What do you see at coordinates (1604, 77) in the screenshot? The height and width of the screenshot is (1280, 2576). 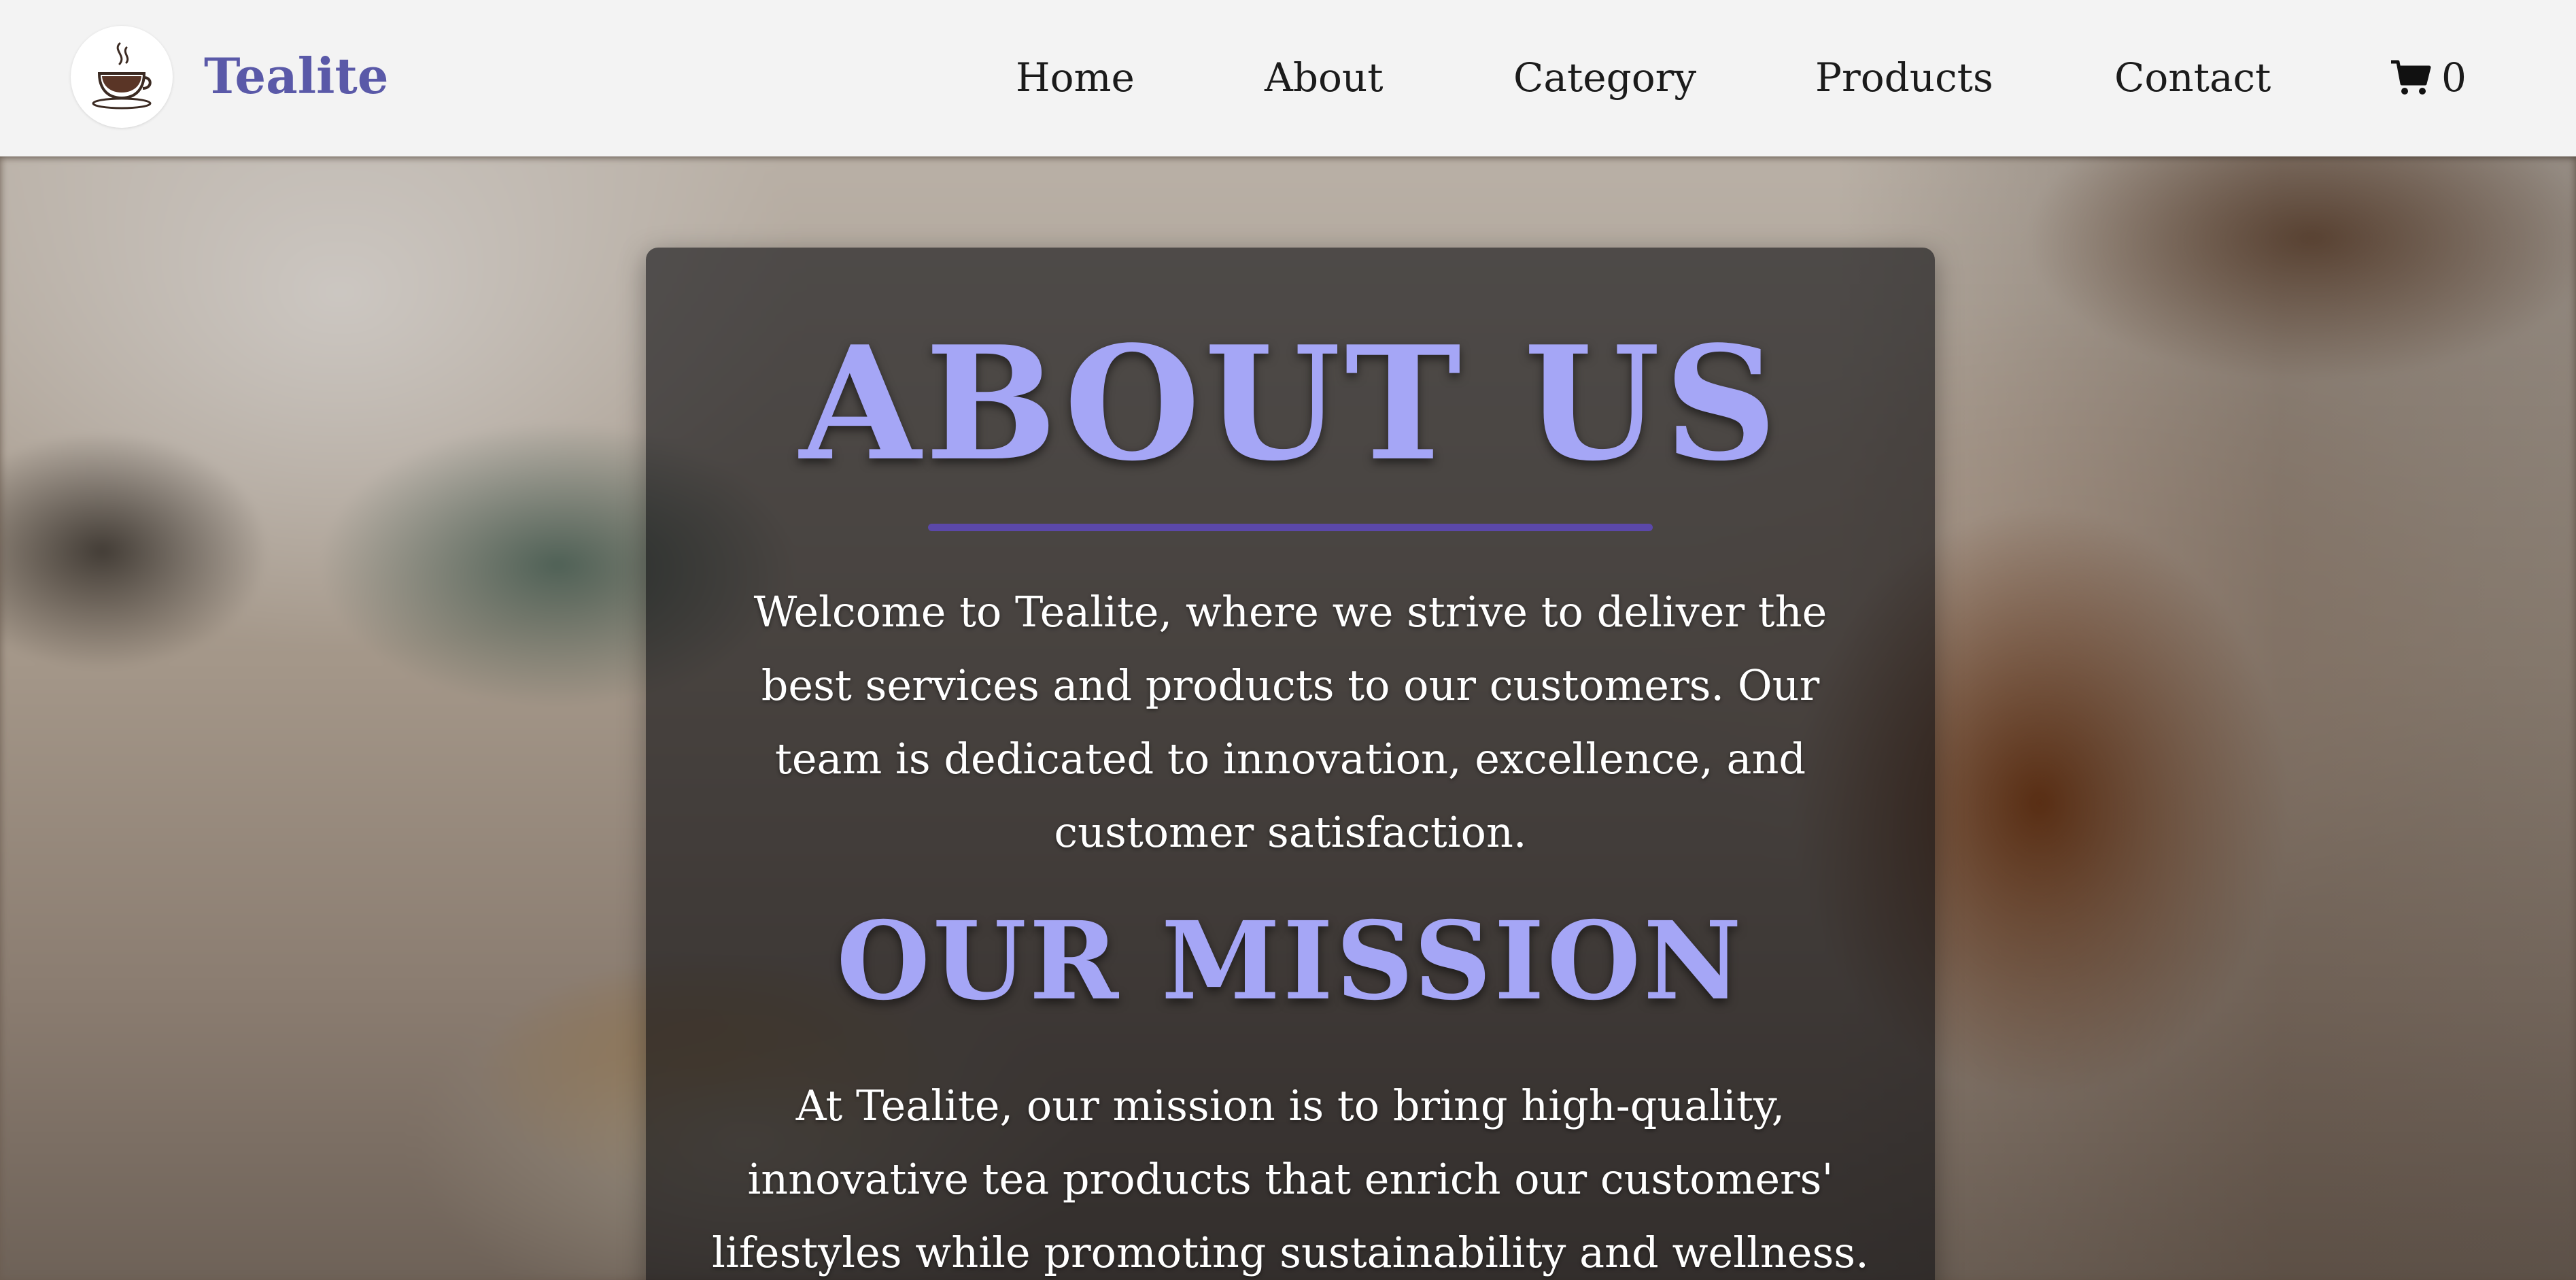 I see `nav-link-category: Category` at bounding box center [1604, 77].